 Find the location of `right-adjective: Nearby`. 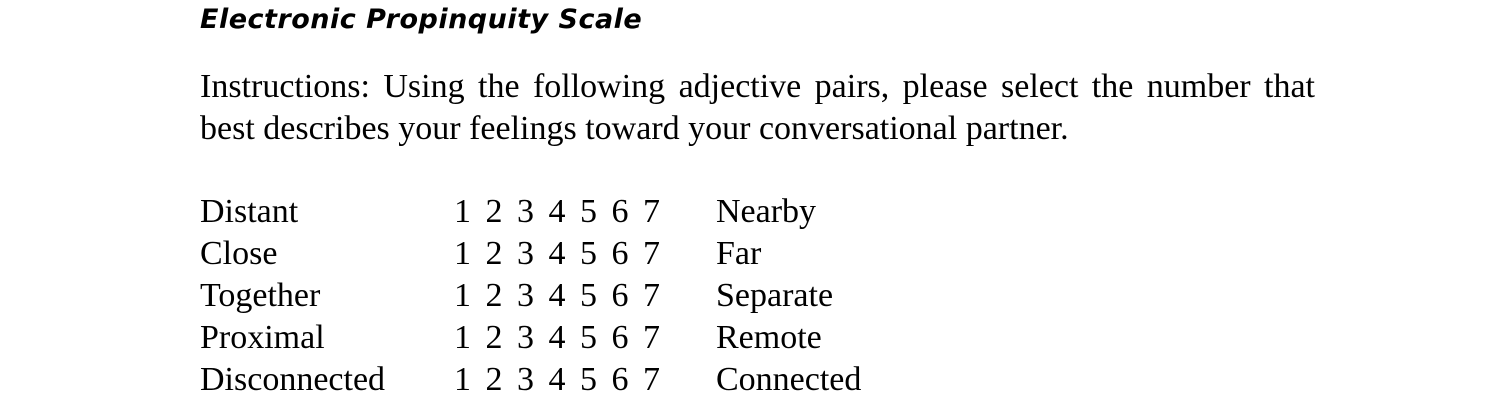

right-adjective: Nearby is located at coordinates (766, 211).